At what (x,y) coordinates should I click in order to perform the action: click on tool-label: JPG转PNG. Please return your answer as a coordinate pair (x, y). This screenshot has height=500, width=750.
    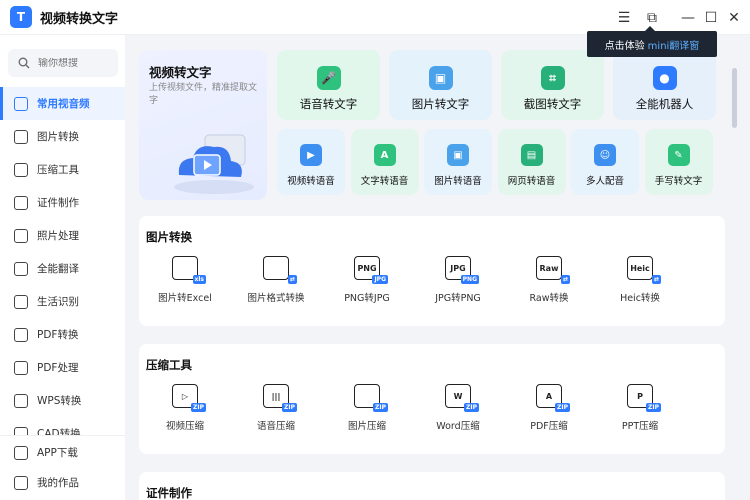
    Looking at the image, I should click on (458, 298).